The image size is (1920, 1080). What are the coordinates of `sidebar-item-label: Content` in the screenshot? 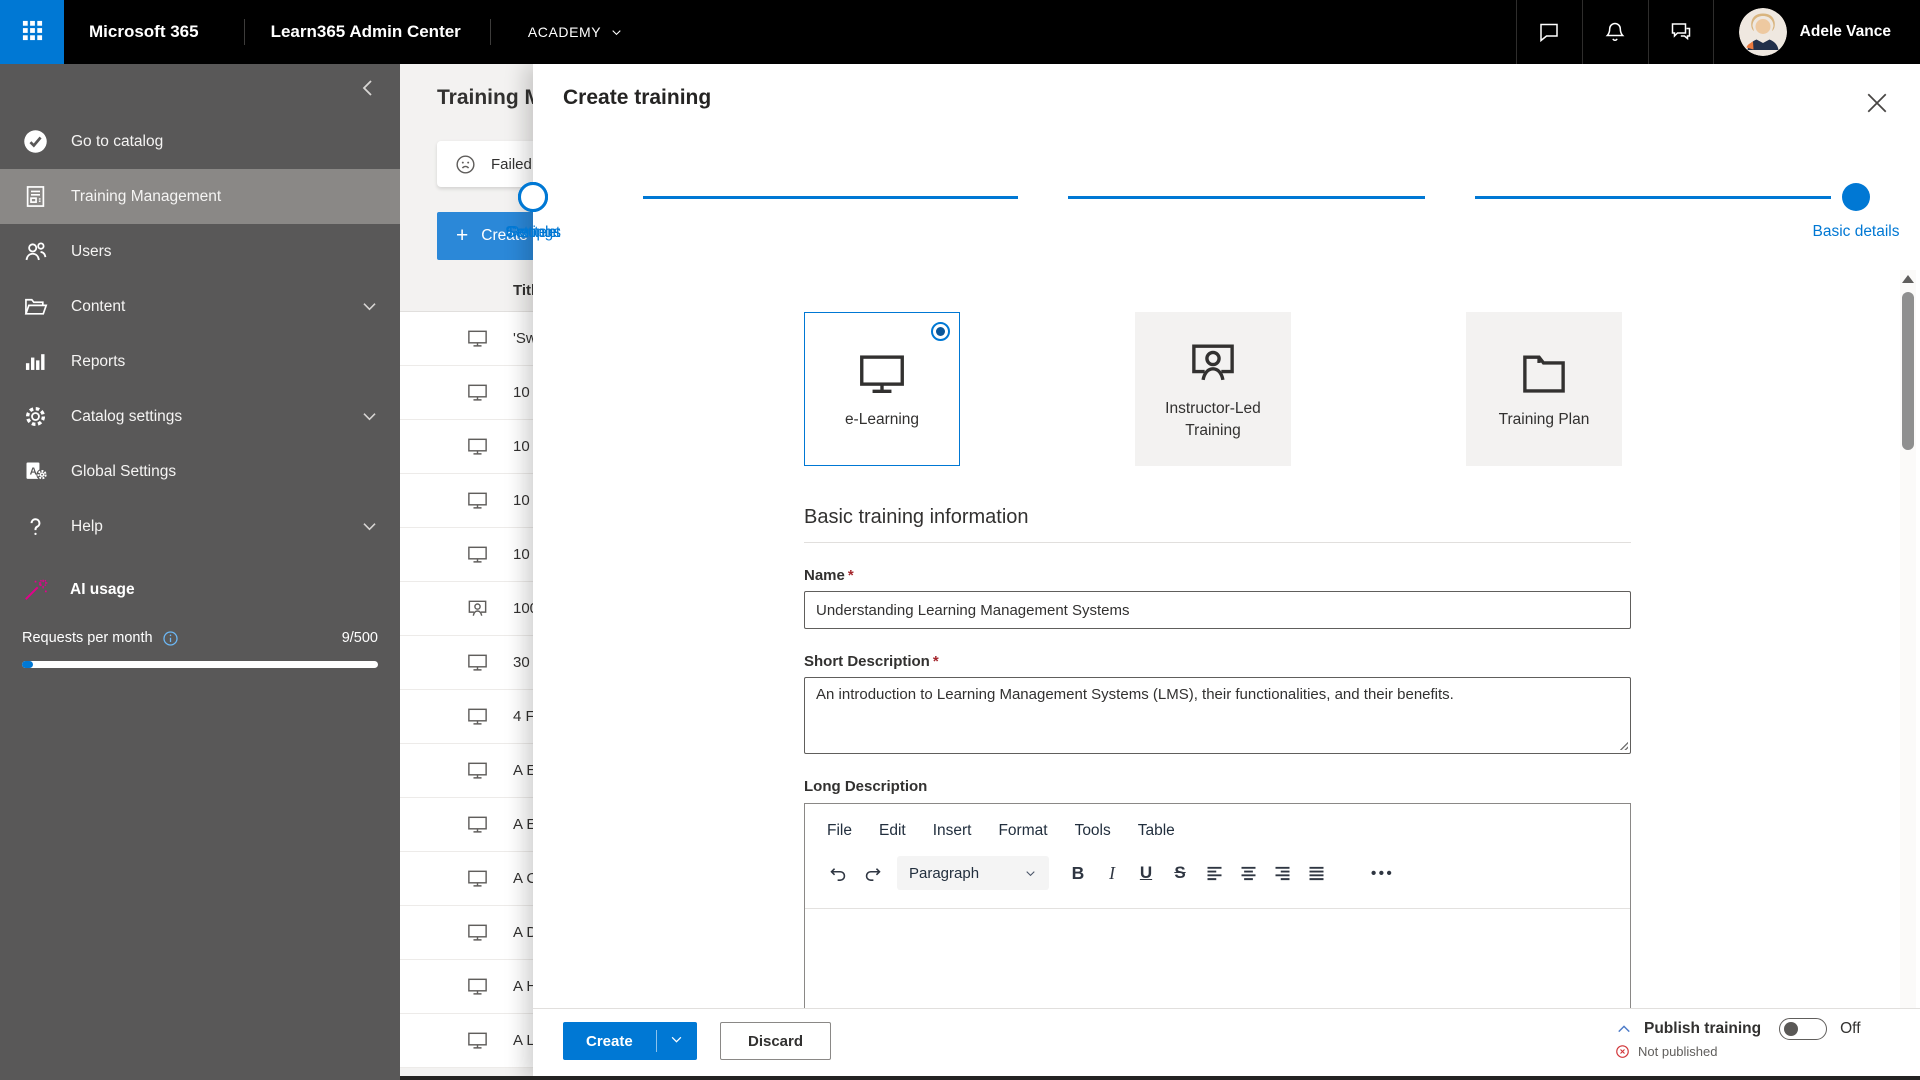 It's located at (98, 306).